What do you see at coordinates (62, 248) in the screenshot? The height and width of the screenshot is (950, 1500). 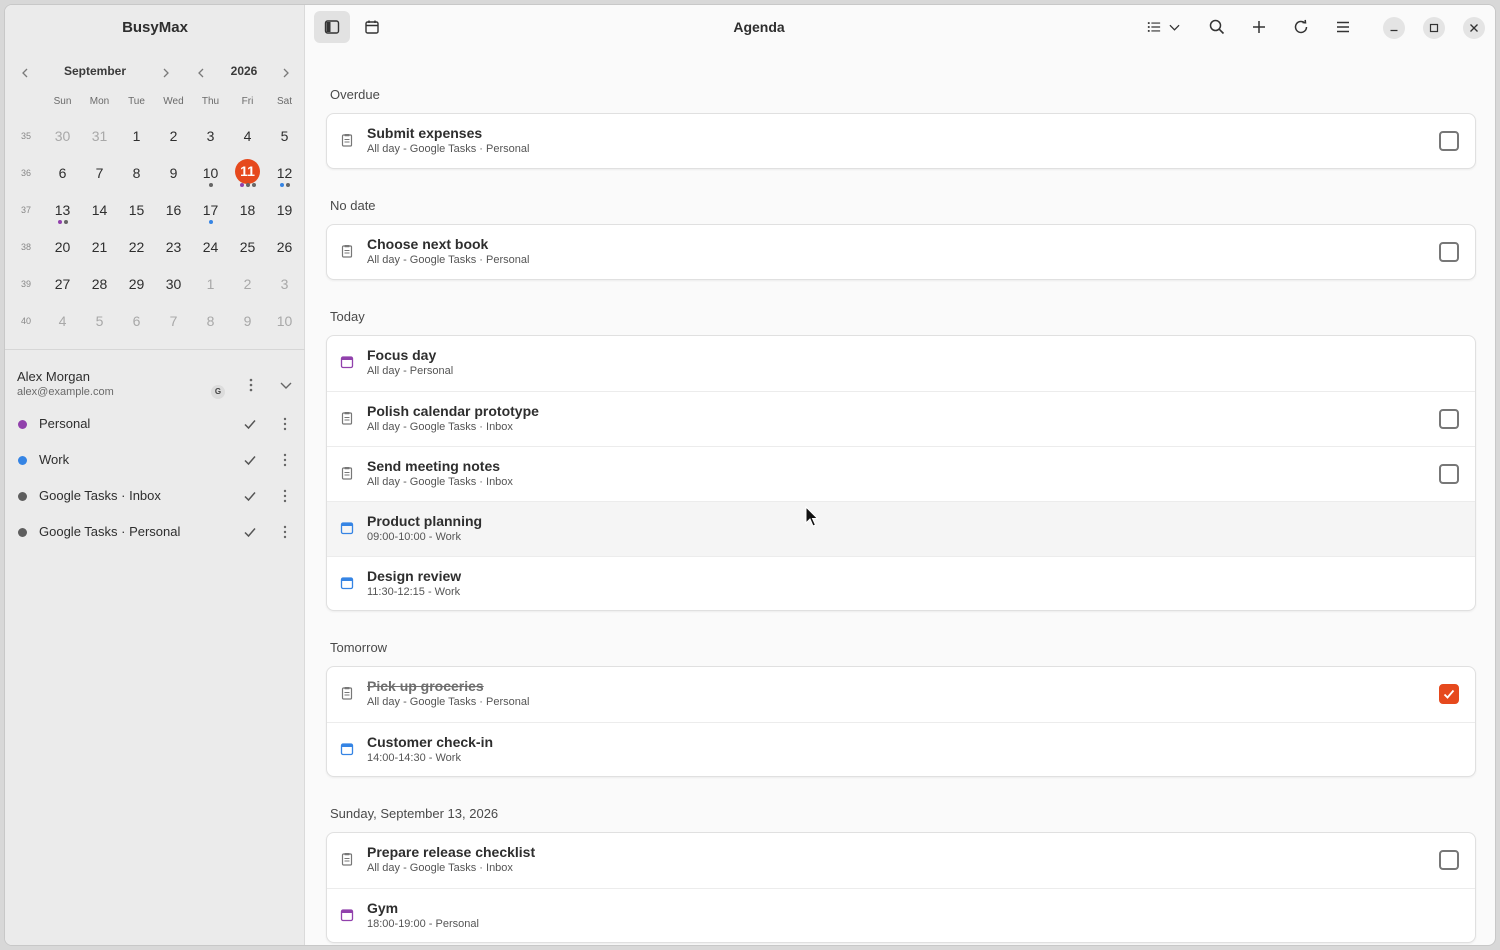 I see `calendar-day: 20` at bounding box center [62, 248].